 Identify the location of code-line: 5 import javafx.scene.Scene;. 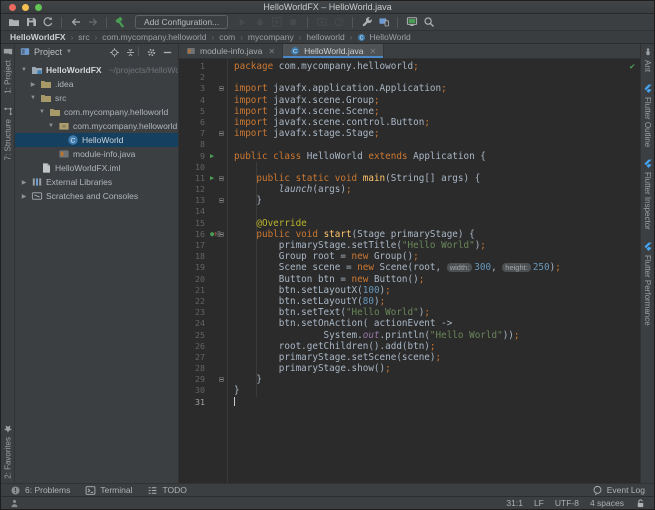
(412, 111).